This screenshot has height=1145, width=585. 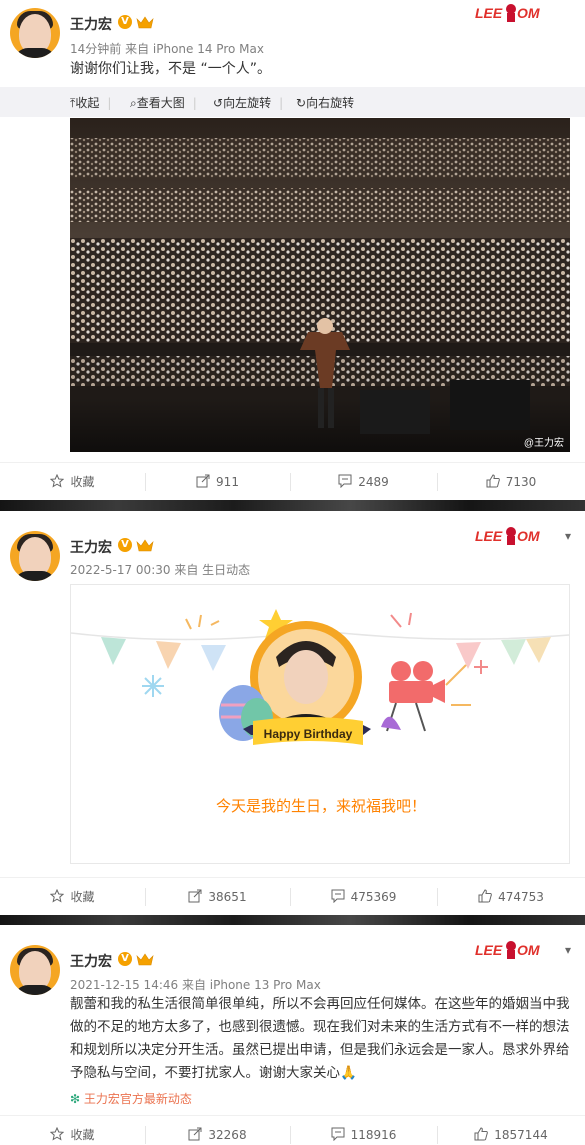 I want to click on share-button: 911, so click(x=217, y=482).